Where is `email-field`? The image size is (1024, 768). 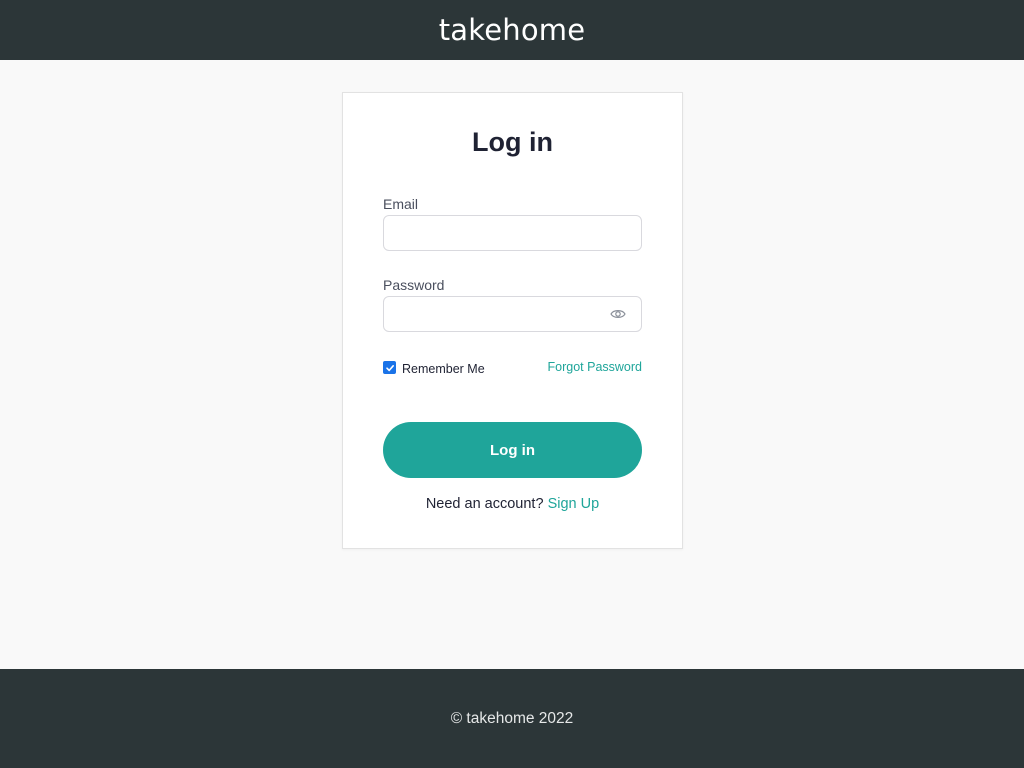 email-field is located at coordinates (512, 233).